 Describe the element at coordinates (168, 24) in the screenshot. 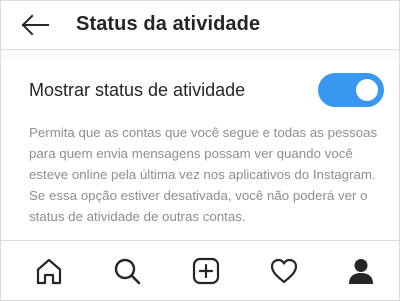

I see `page-title: Status da atividade` at that location.